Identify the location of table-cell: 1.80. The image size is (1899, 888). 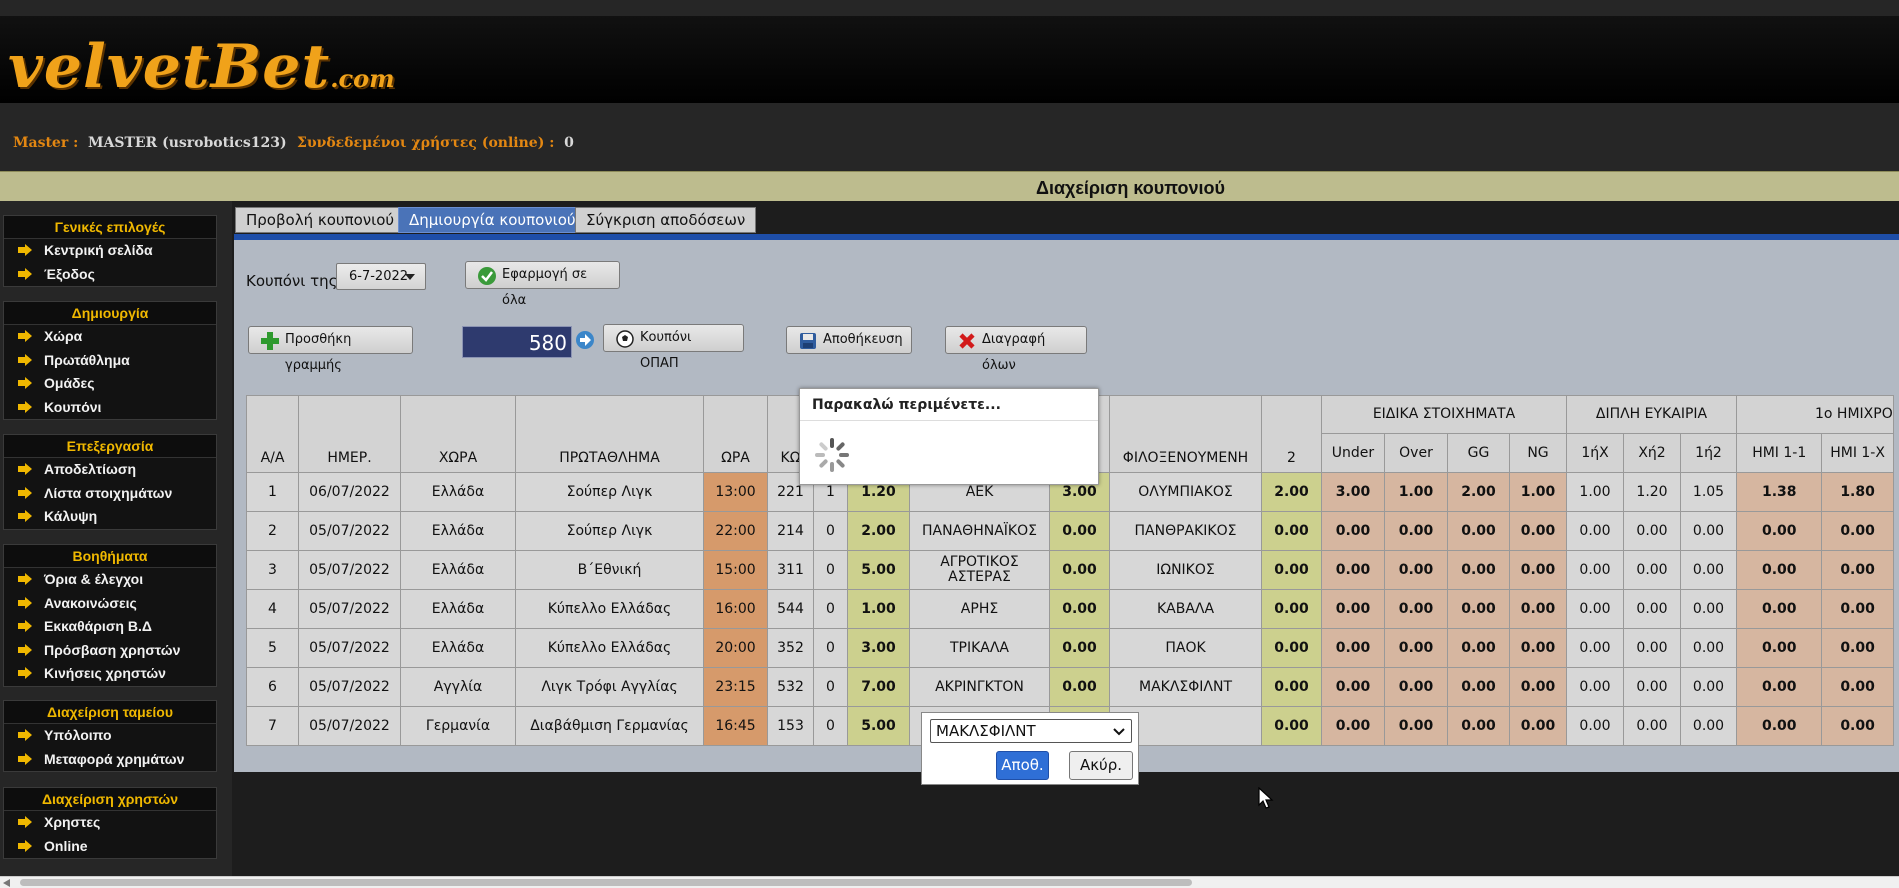
(1857, 492).